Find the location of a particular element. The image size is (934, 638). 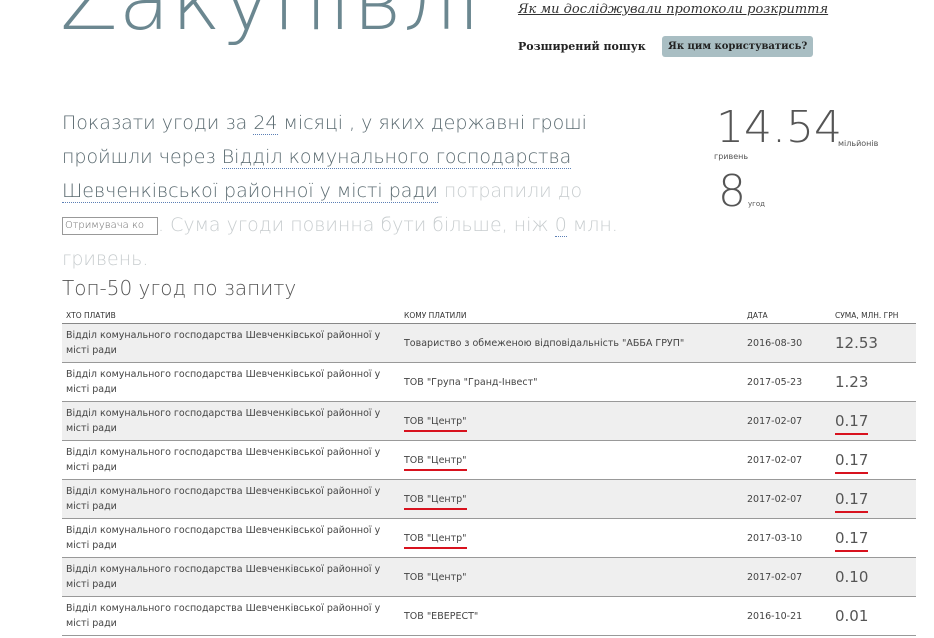

cell-amount: 12.53 is located at coordinates (873, 343).